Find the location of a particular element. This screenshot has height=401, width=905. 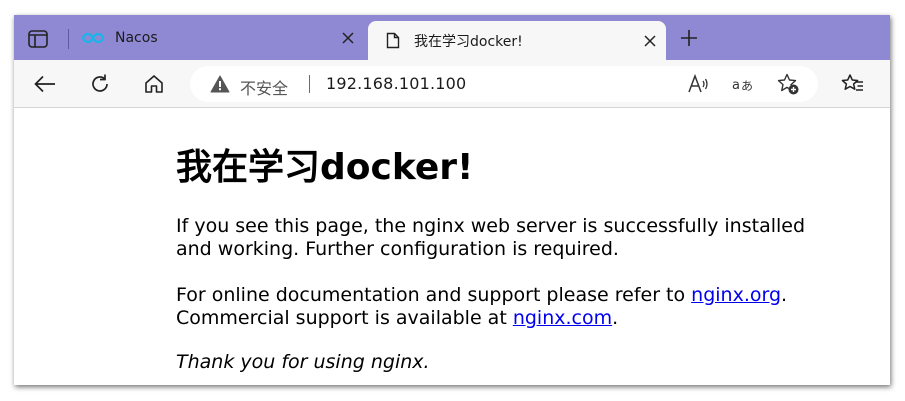

nginx-com-link: nginx.com is located at coordinates (562, 318).